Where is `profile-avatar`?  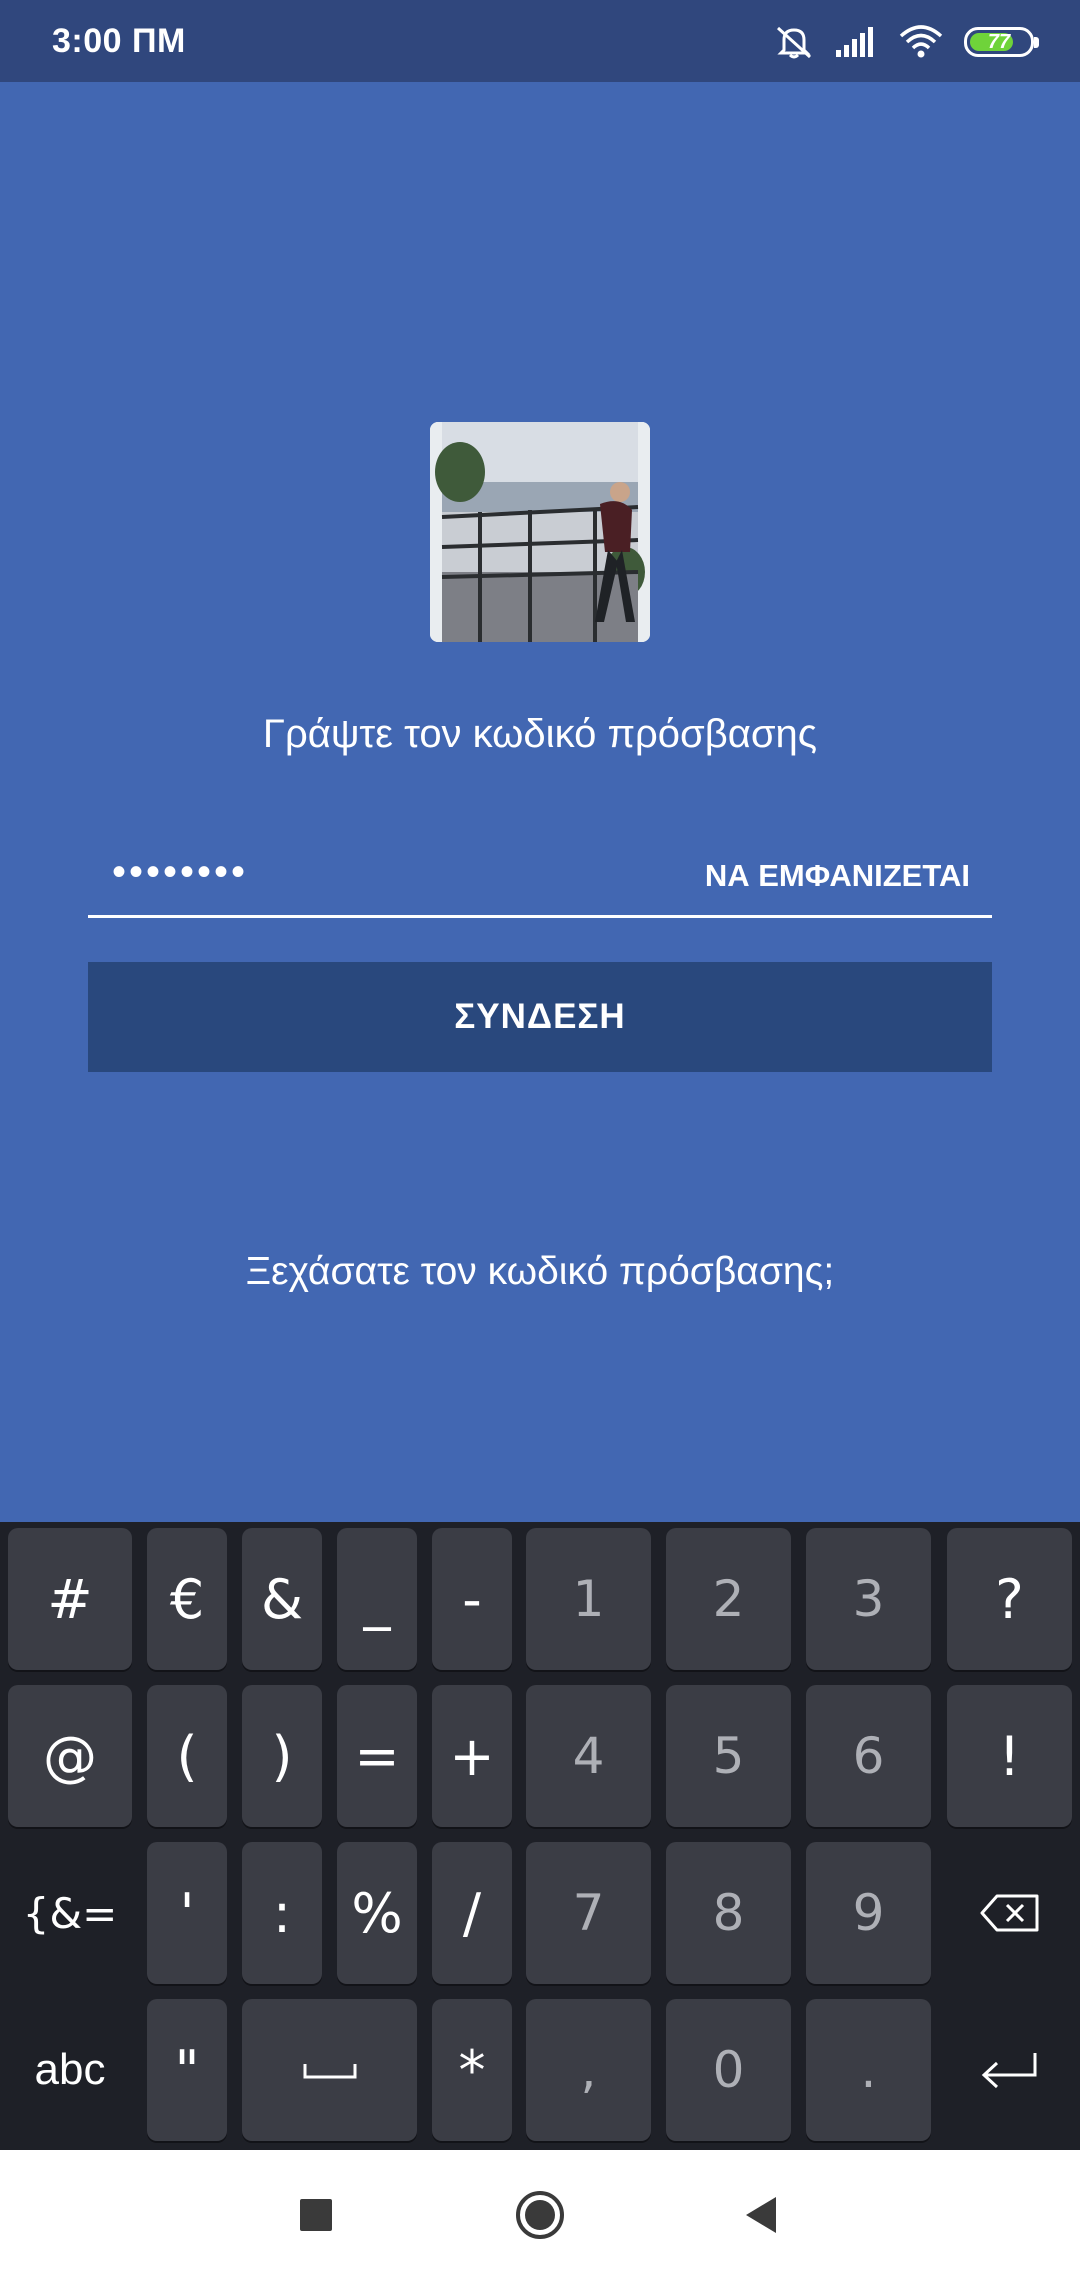 profile-avatar is located at coordinates (540, 532).